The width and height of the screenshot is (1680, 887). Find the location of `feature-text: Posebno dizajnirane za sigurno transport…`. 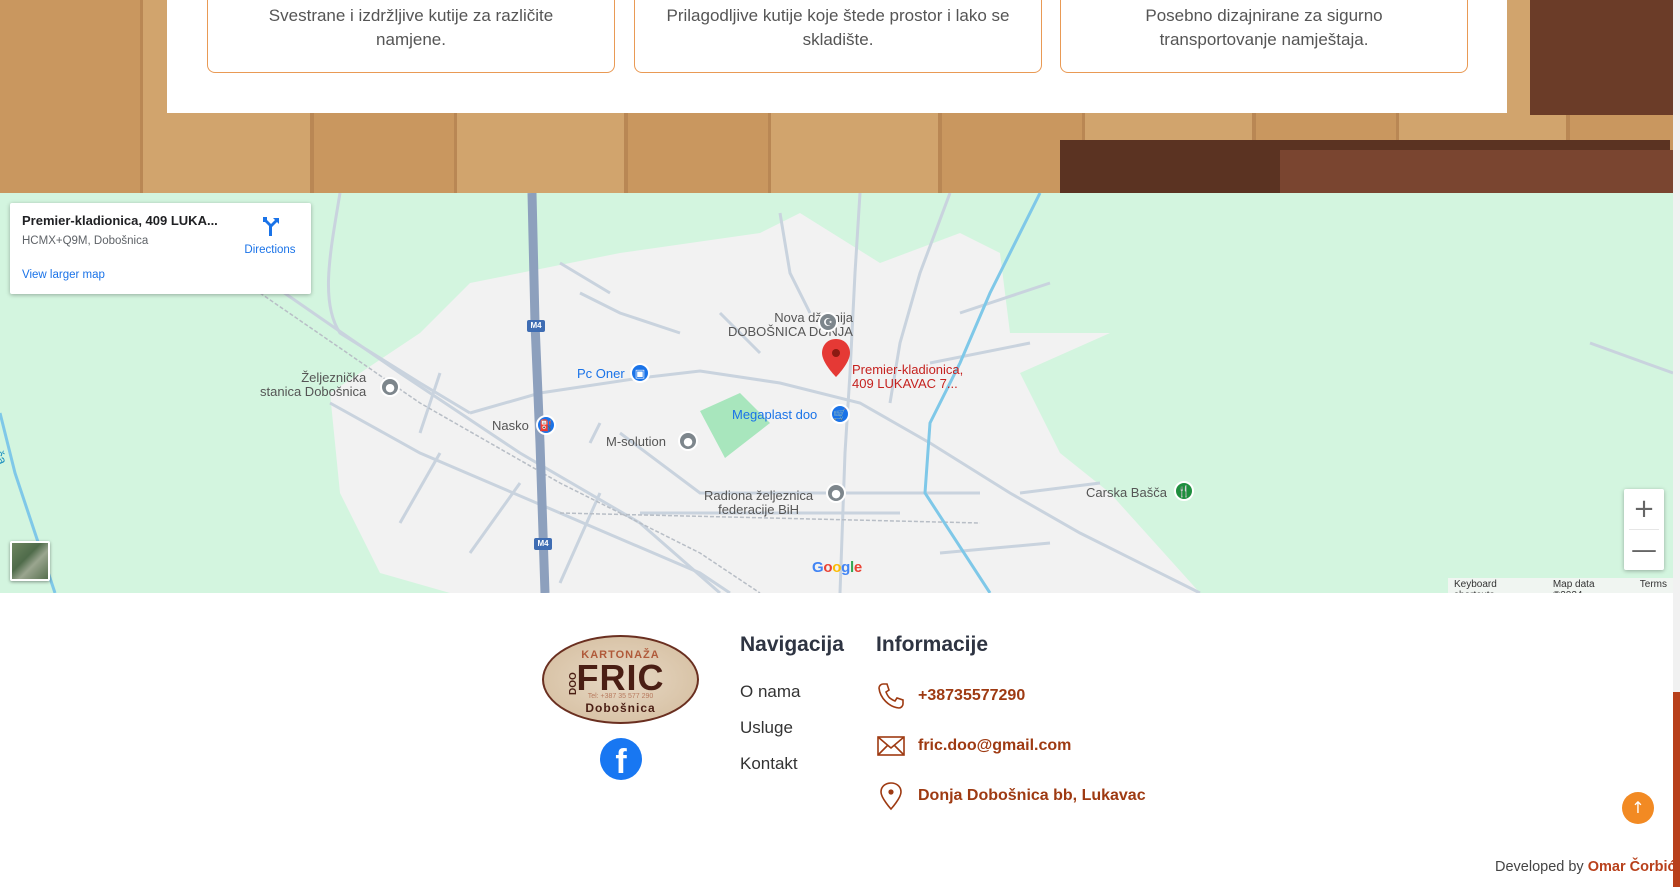

feature-text: Posebno dizajnirane za sigurno transport… is located at coordinates (1264, 27).